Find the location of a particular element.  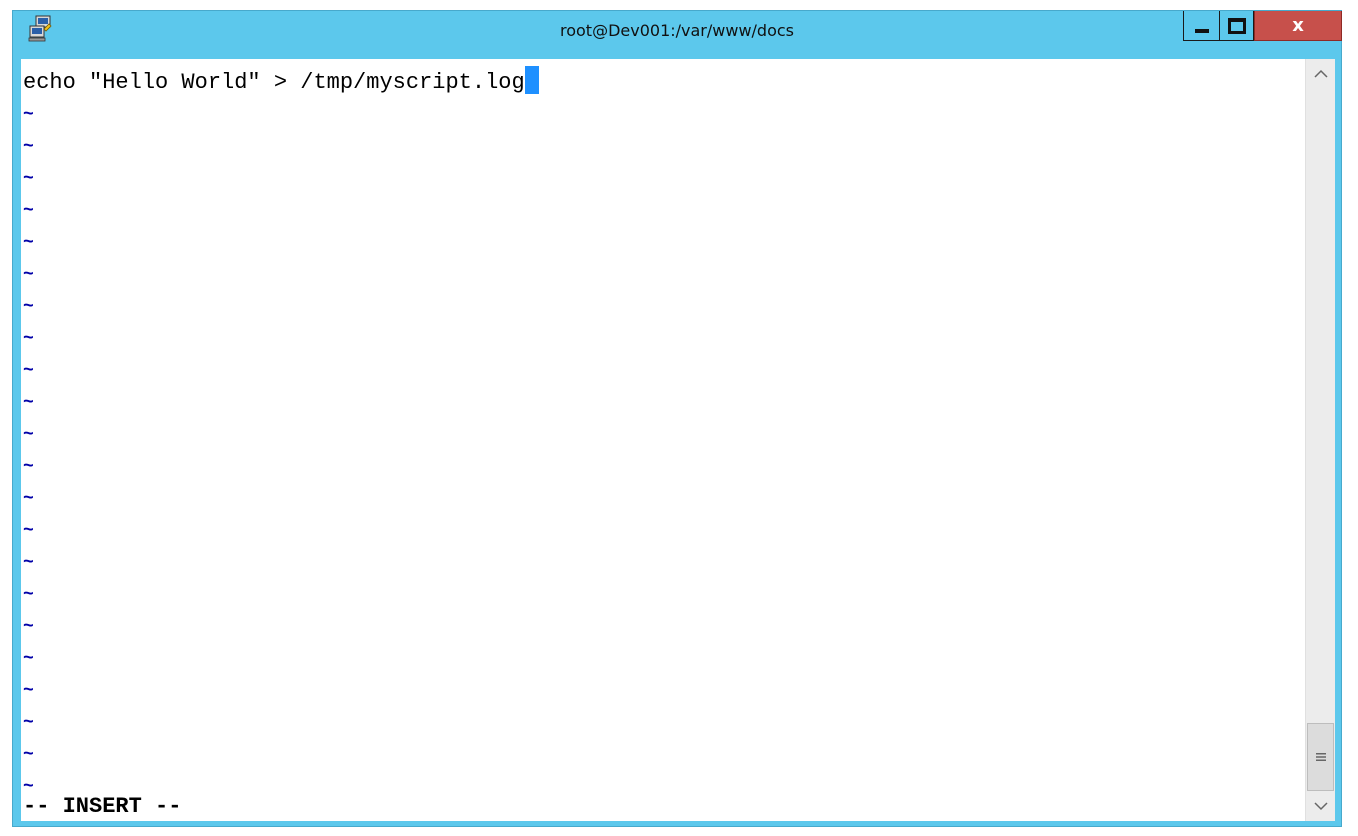

close-button: x is located at coordinates (1298, 26).